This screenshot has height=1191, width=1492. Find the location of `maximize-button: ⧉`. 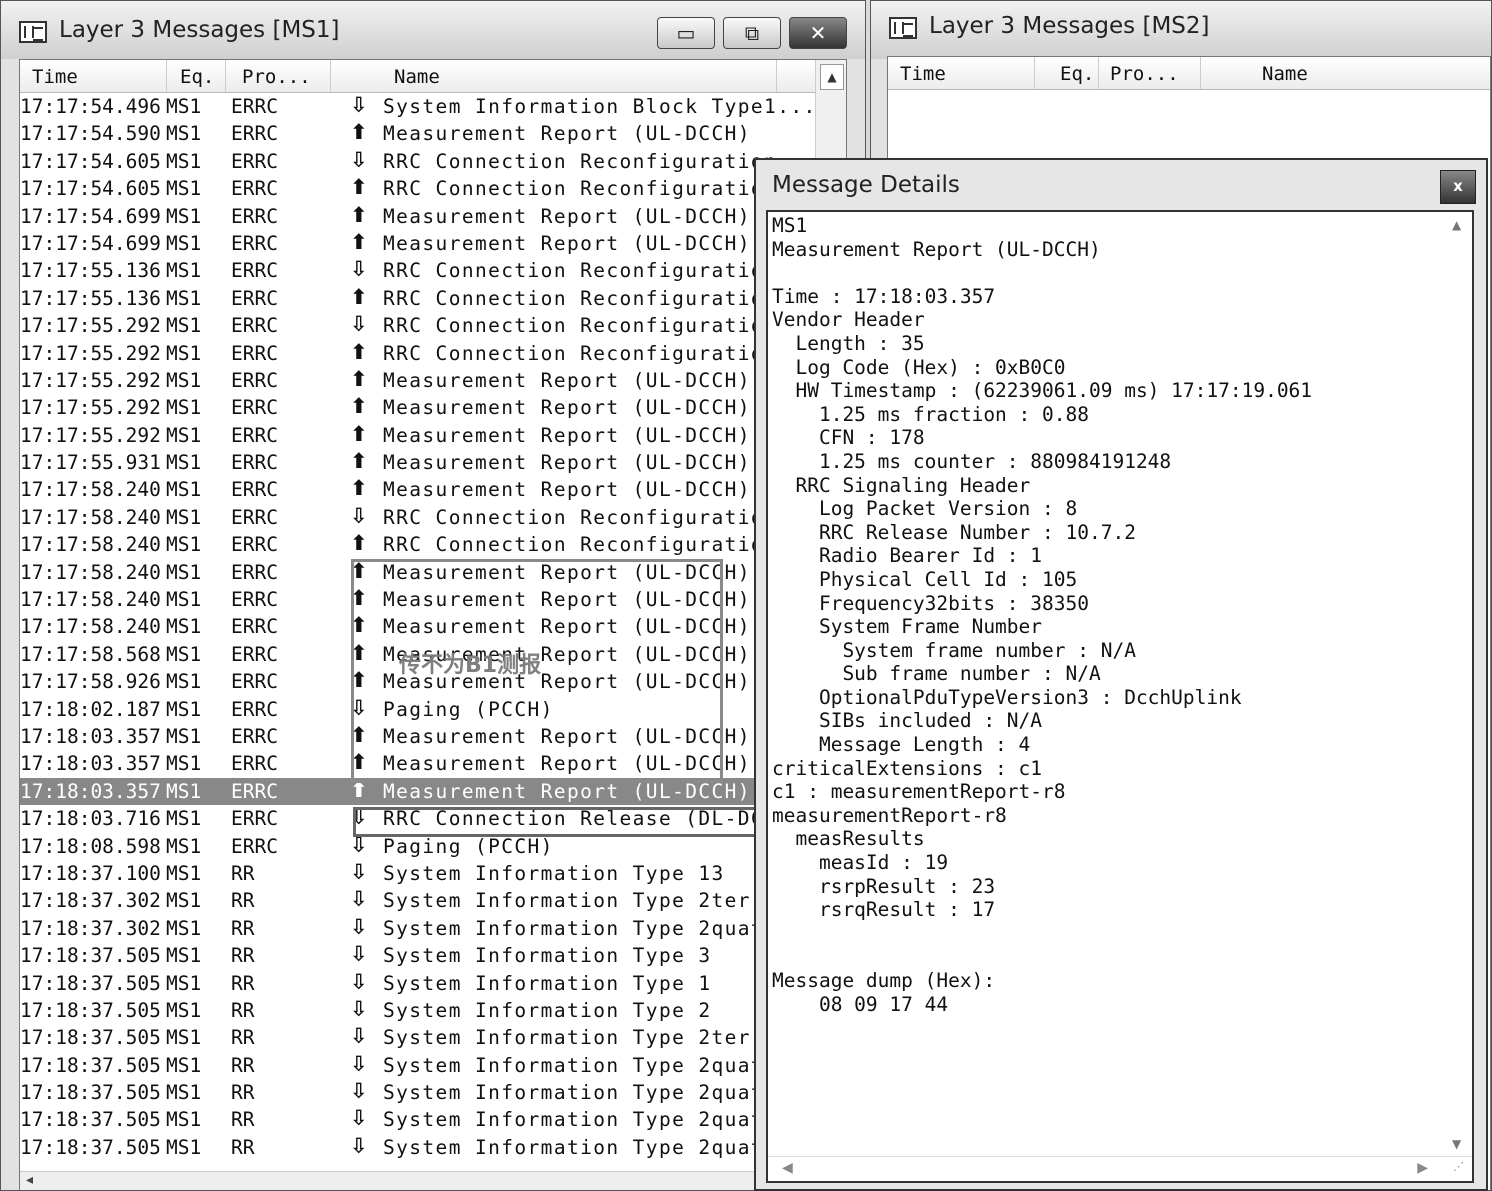

maximize-button: ⧉ is located at coordinates (752, 33).